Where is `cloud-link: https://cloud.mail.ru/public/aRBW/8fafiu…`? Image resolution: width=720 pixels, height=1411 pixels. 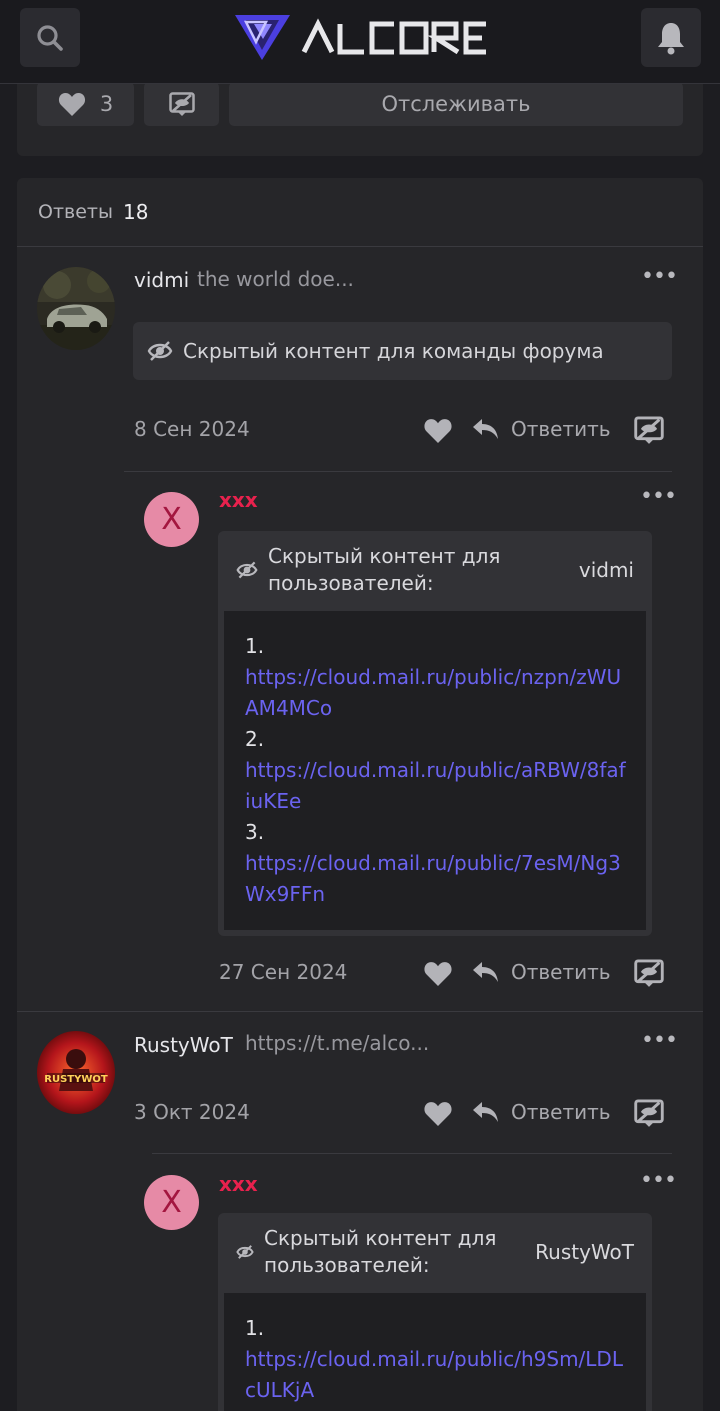
cloud-link: https://cloud.mail.ru/public/aRBW/8fafiu… is located at coordinates (435, 786).